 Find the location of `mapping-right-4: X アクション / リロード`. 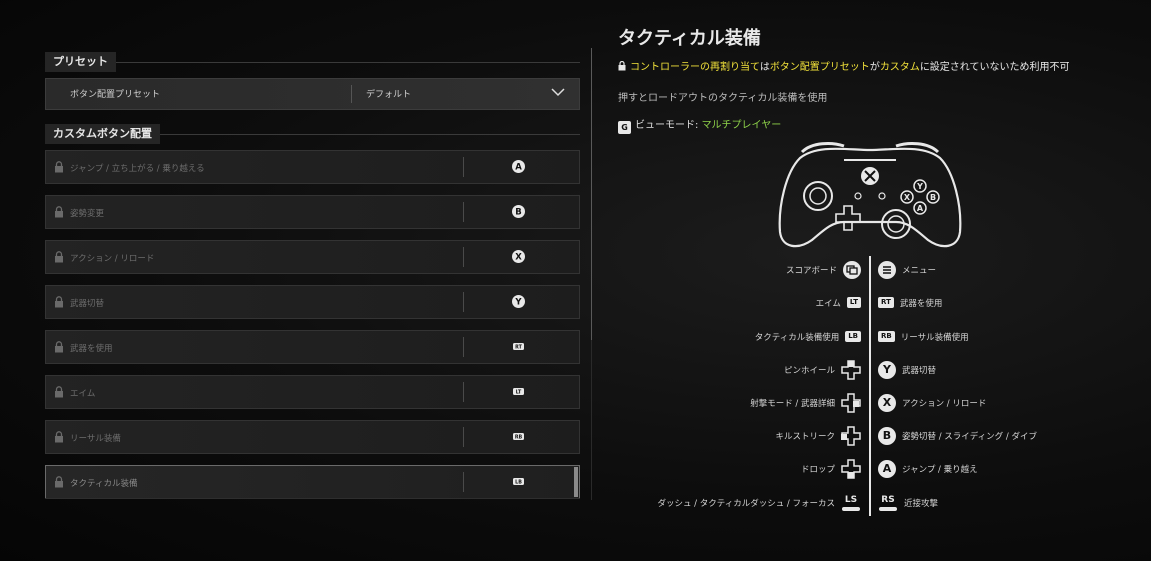

mapping-right-4: X アクション / リロード is located at coordinates (932, 402).